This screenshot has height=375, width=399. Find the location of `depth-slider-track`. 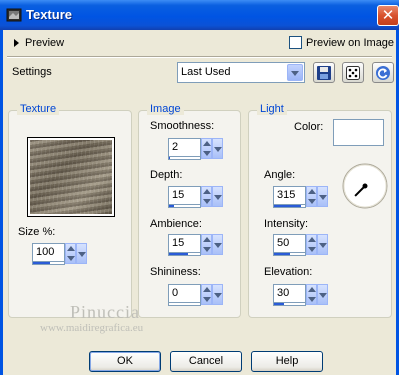

depth-slider-track is located at coordinates (184, 206).